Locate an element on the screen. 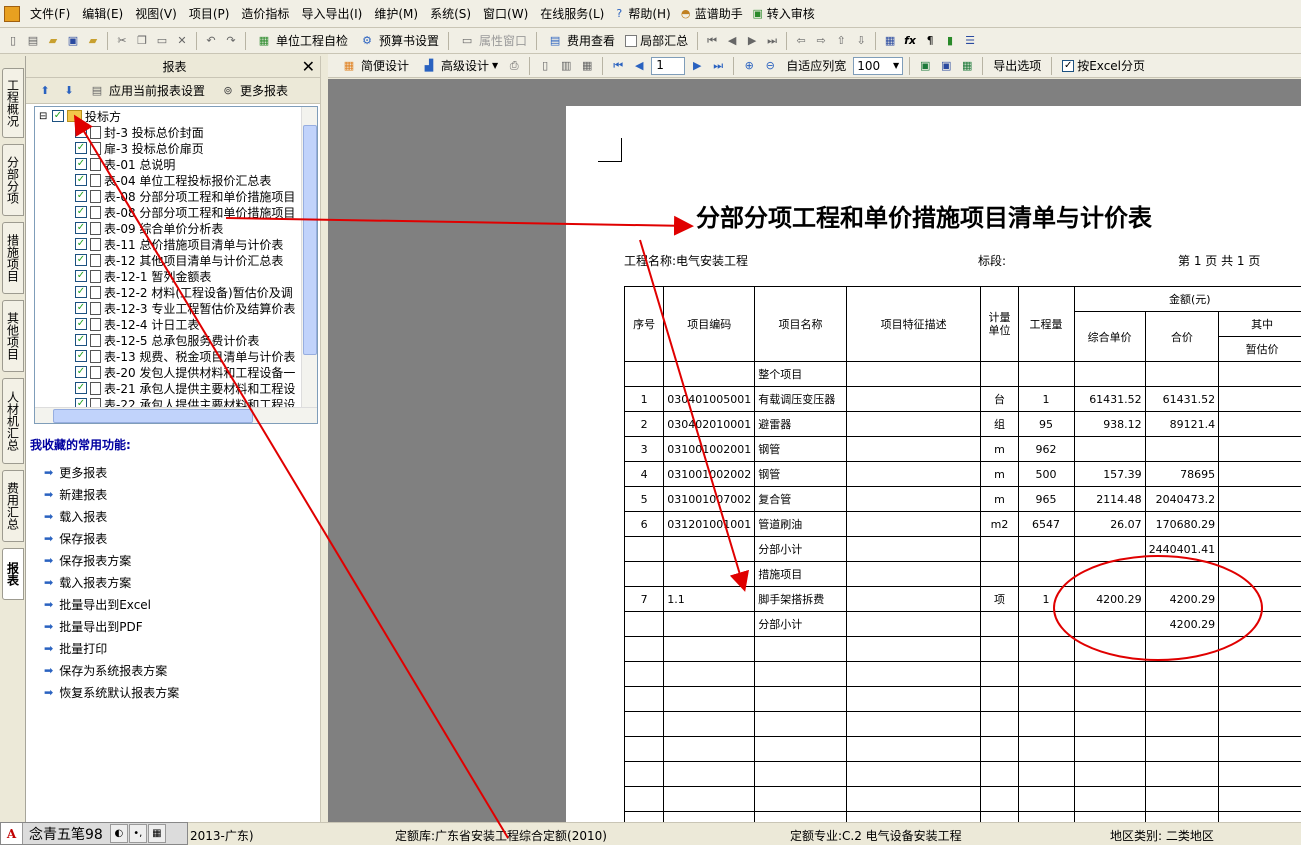 This screenshot has height=845, width=1301. menu-online-service: 在线服务(L) is located at coordinates (572, 13).